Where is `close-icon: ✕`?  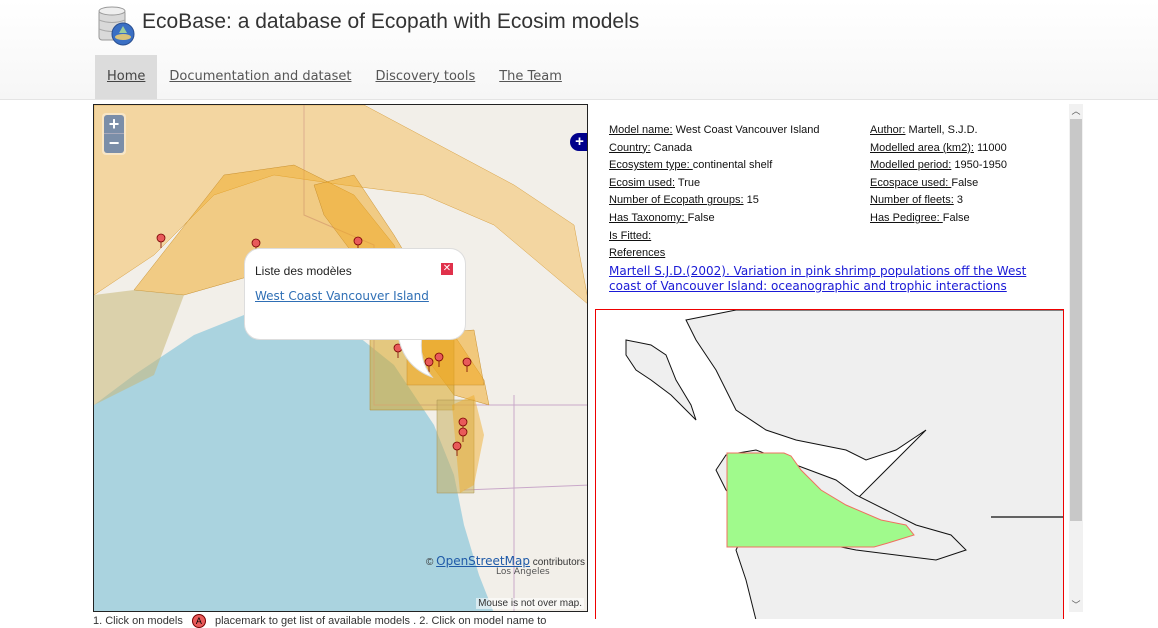
close-icon: ✕ is located at coordinates (447, 269).